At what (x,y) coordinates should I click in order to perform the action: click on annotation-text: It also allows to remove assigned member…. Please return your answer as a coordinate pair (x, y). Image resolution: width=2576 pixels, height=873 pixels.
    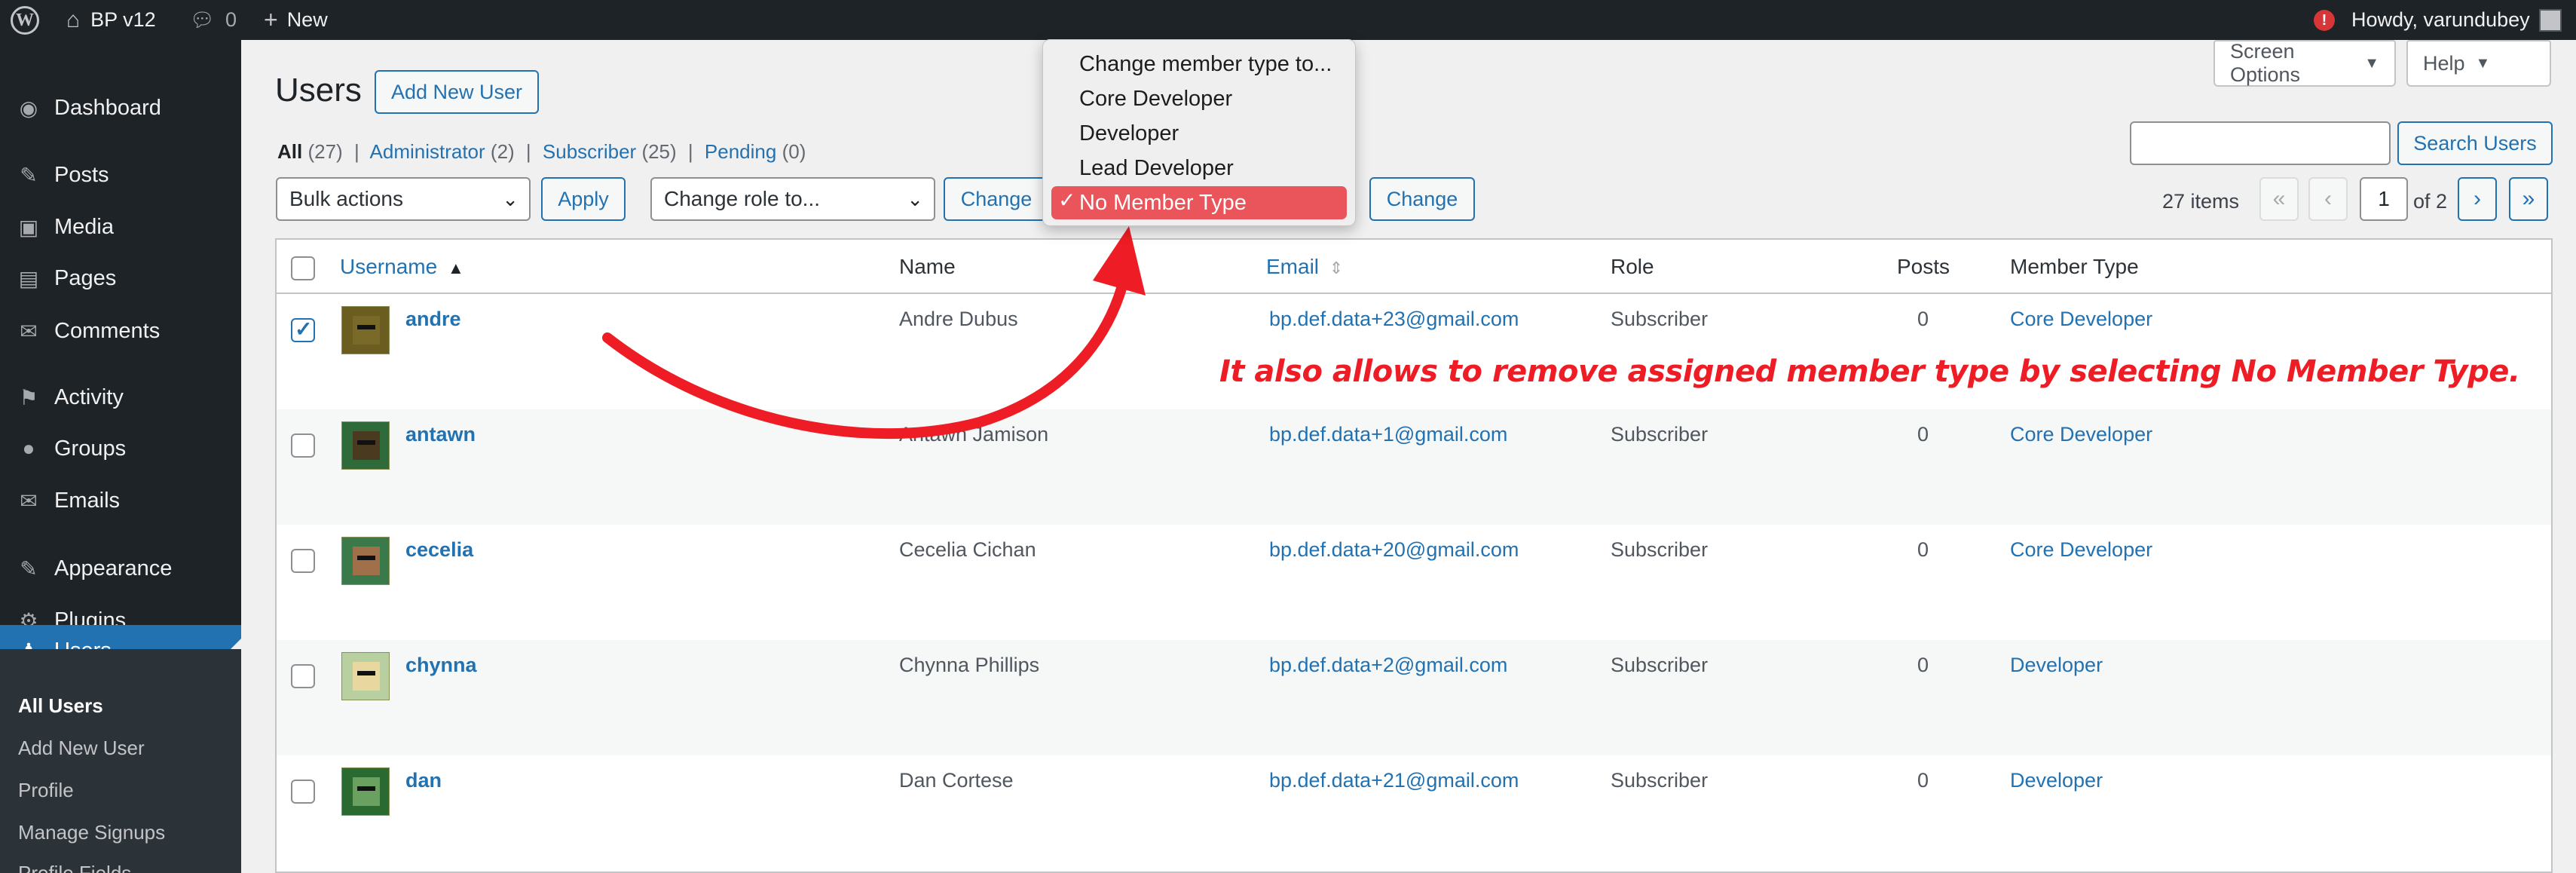
    Looking at the image, I should click on (1870, 371).